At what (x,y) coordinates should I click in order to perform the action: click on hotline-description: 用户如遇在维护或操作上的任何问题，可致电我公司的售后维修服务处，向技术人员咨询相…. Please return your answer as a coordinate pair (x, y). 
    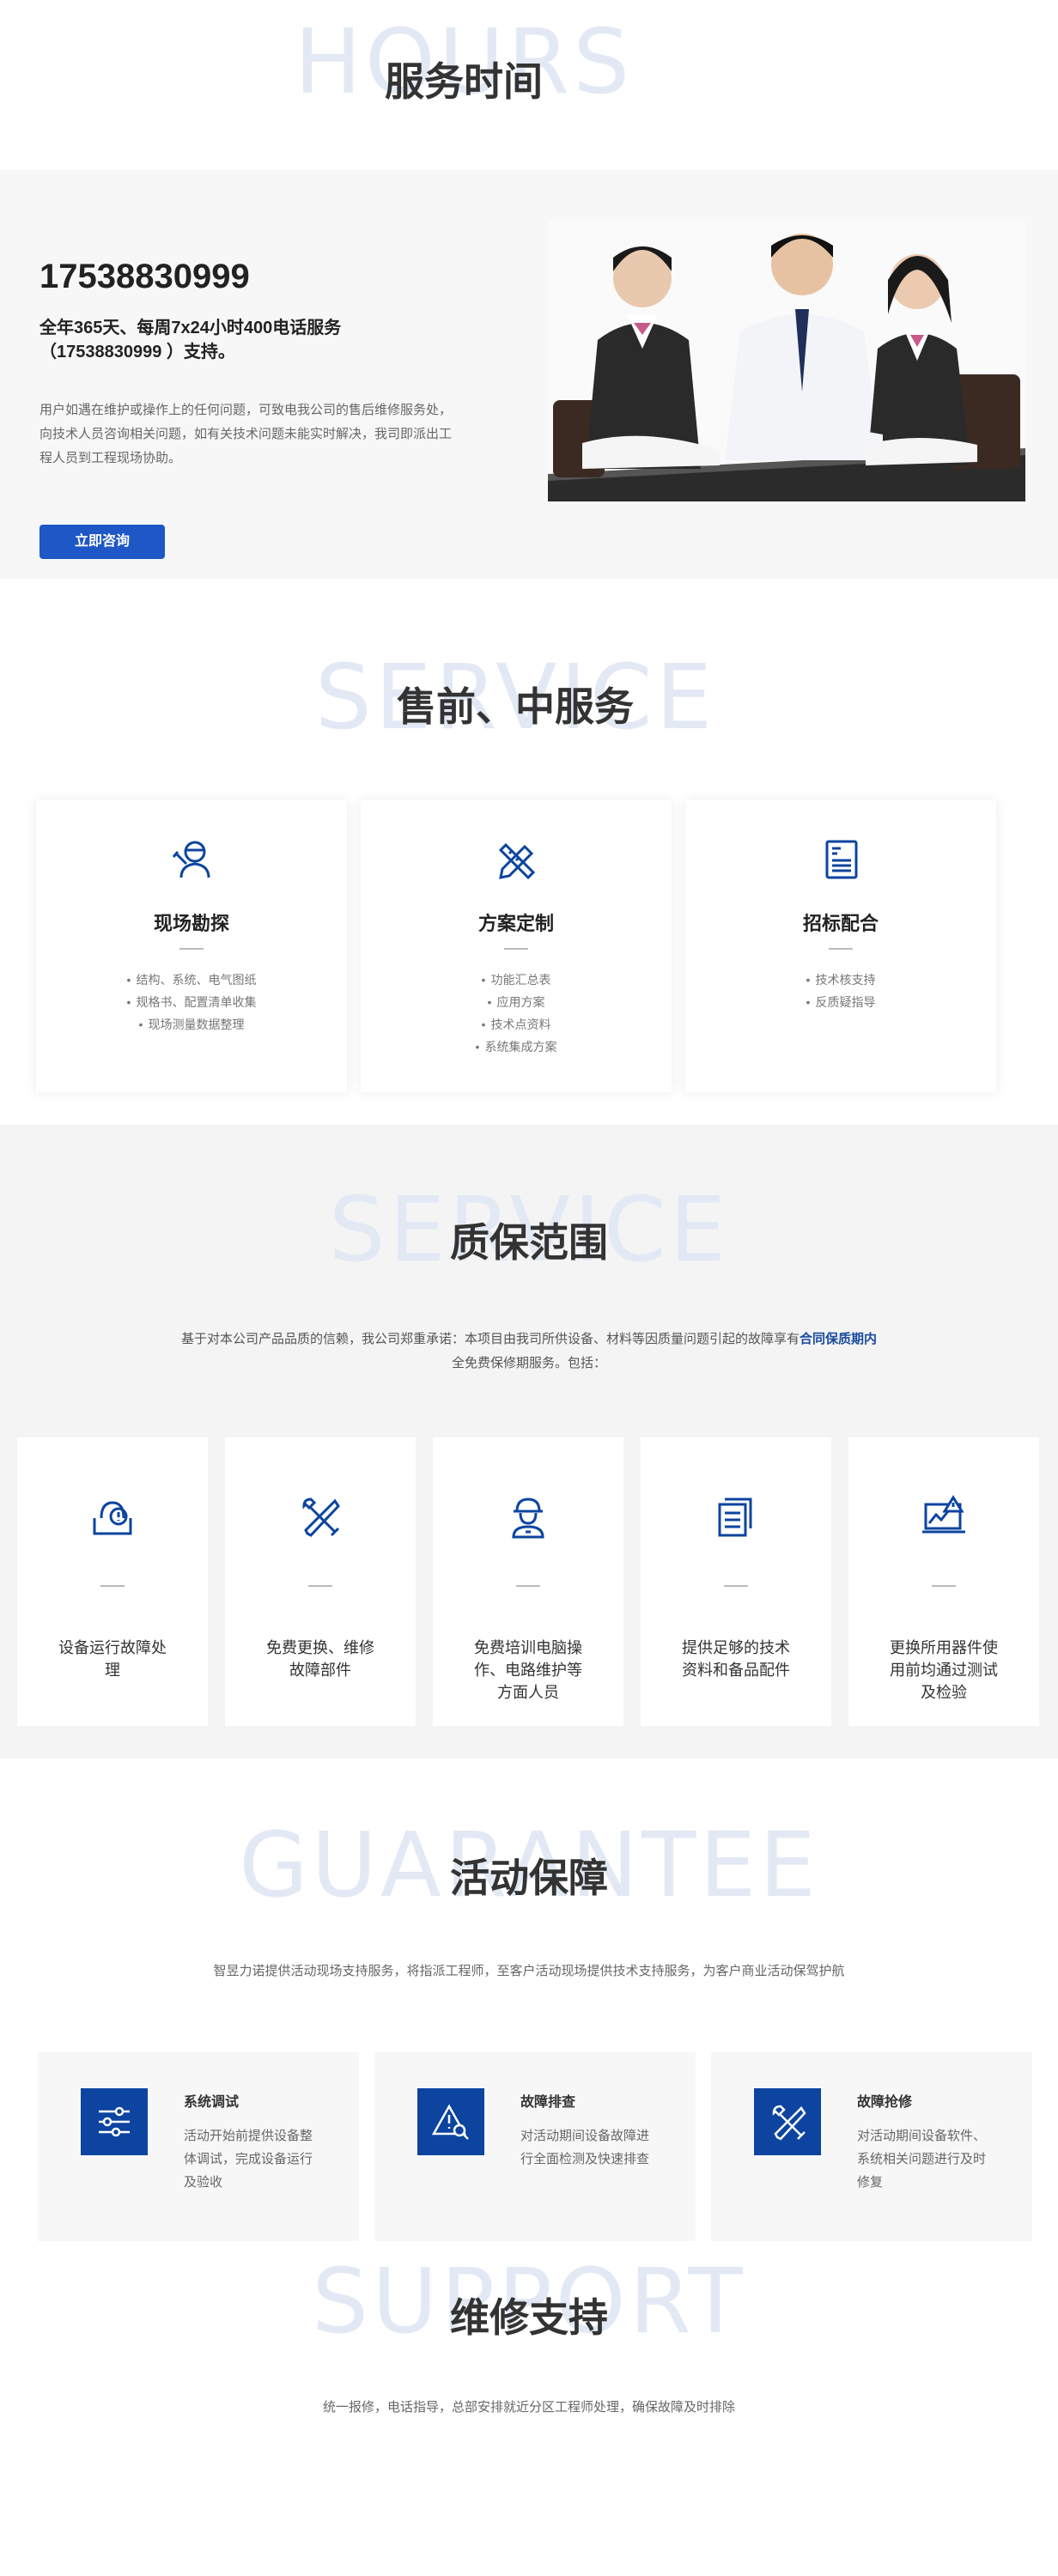
    Looking at the image, I should click on (246, 434).